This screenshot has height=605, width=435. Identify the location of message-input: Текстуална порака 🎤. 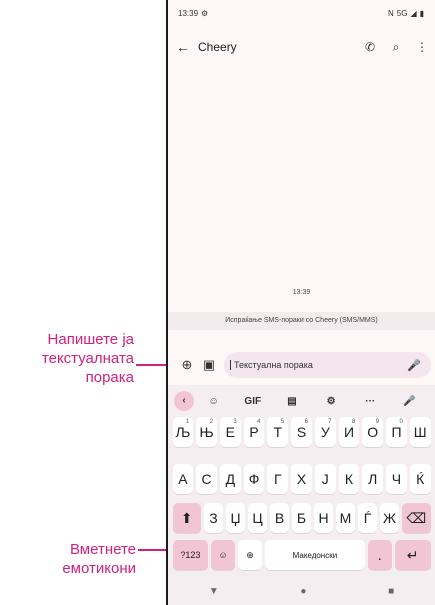
(327, 365).